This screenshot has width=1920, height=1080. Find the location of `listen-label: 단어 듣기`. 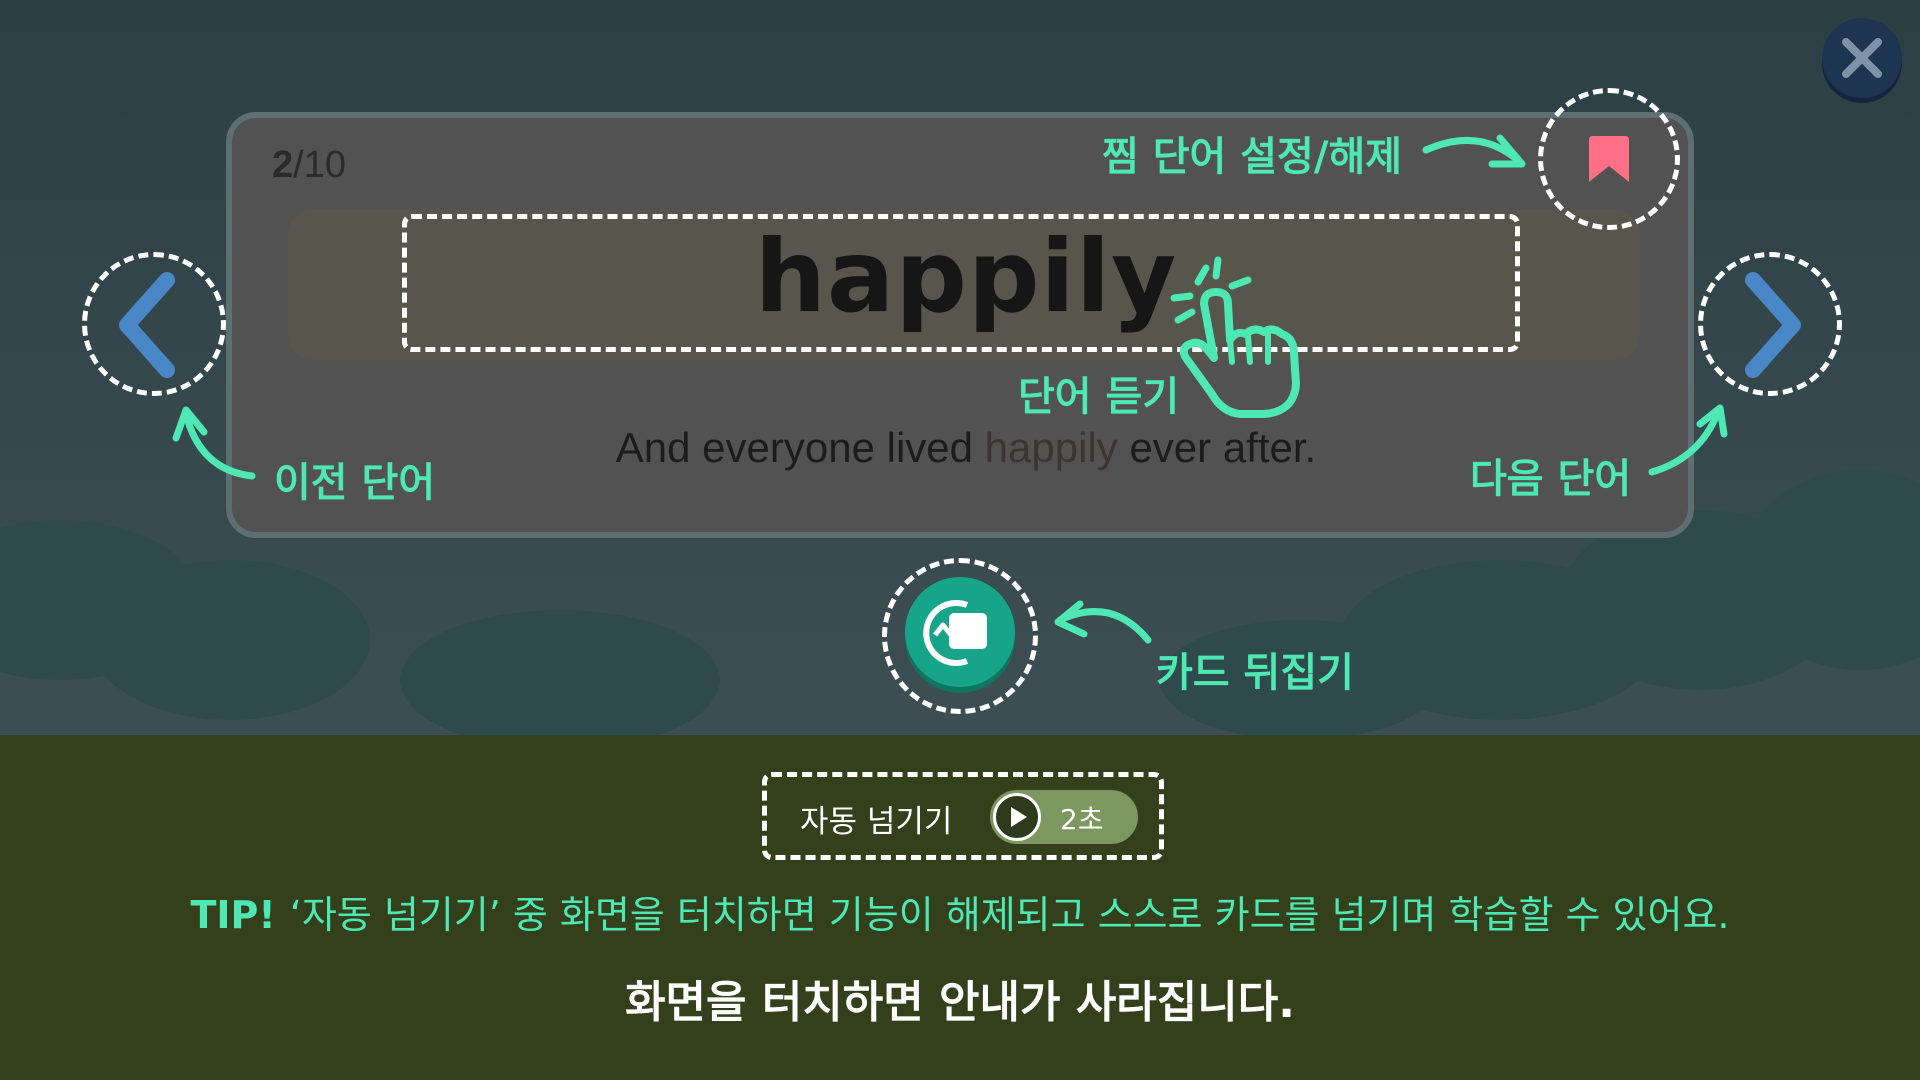

listen-label: 단어 듣기 is located at coordinates (1099, 397).